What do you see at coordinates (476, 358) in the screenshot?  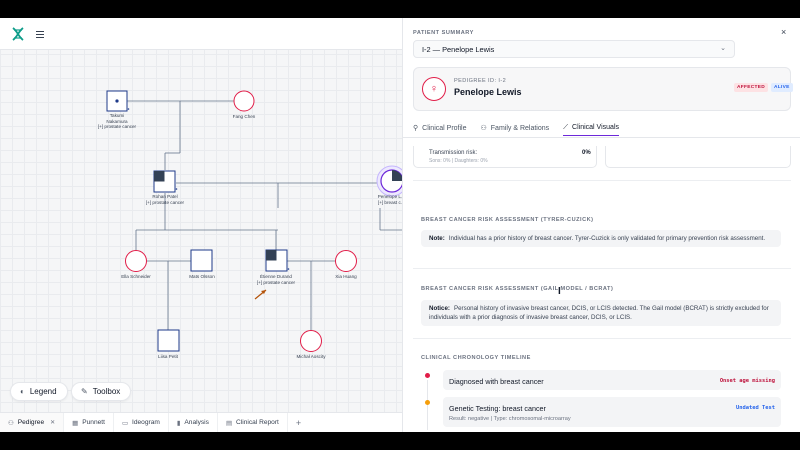 I see `timeline-title: Clinical Chronology Timeline` at bounding box center [476, 358].